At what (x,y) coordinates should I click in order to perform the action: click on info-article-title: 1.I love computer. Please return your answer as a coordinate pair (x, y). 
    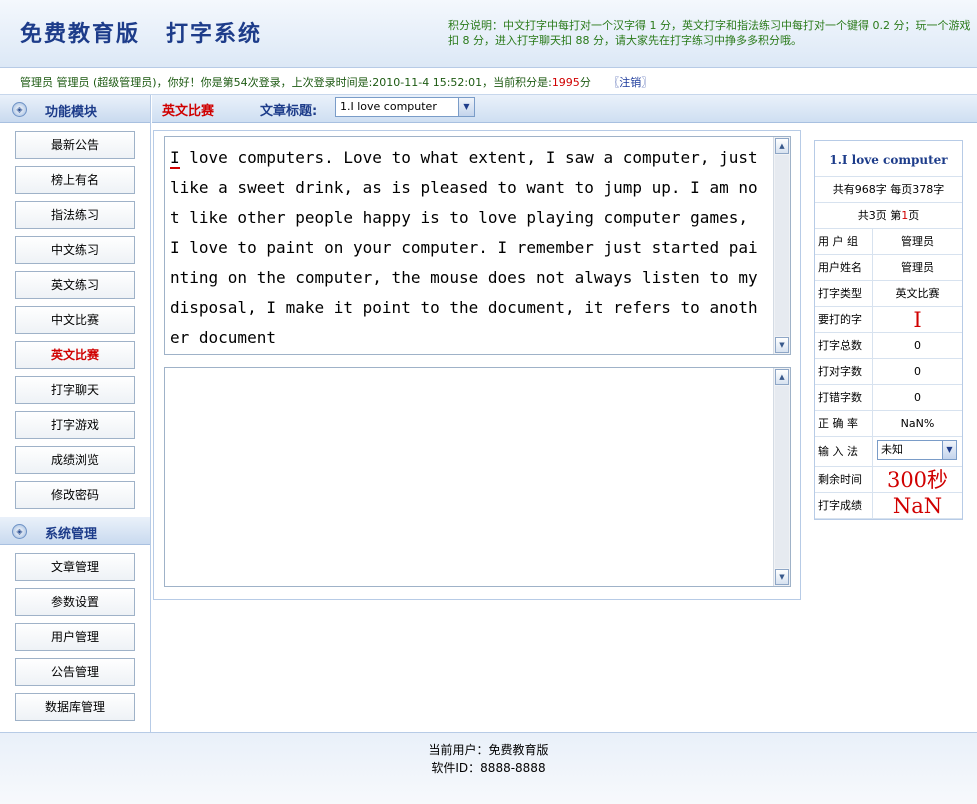
    Looking at the image, I should click on (888, 159).